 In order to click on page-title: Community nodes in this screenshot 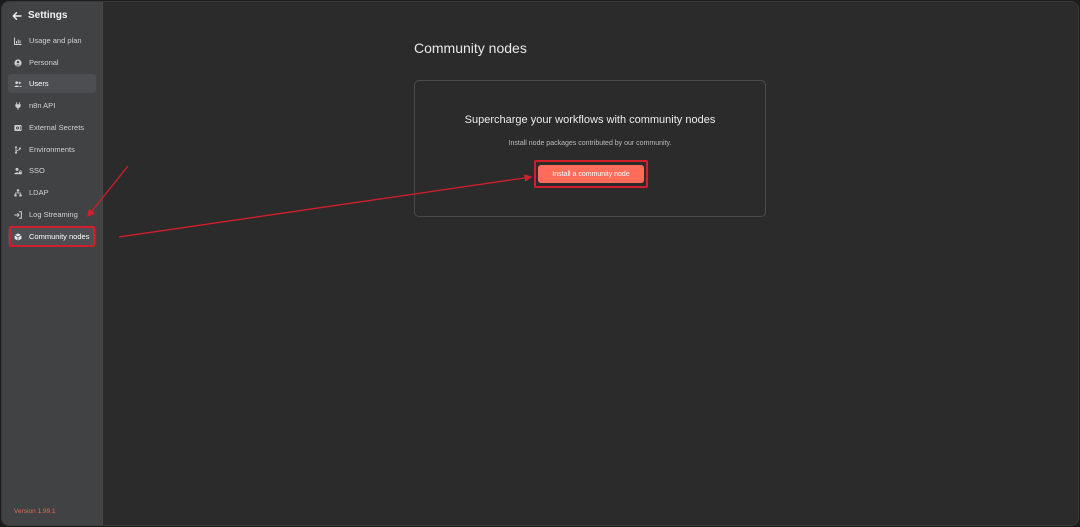, I will do `click(470, 48)`.